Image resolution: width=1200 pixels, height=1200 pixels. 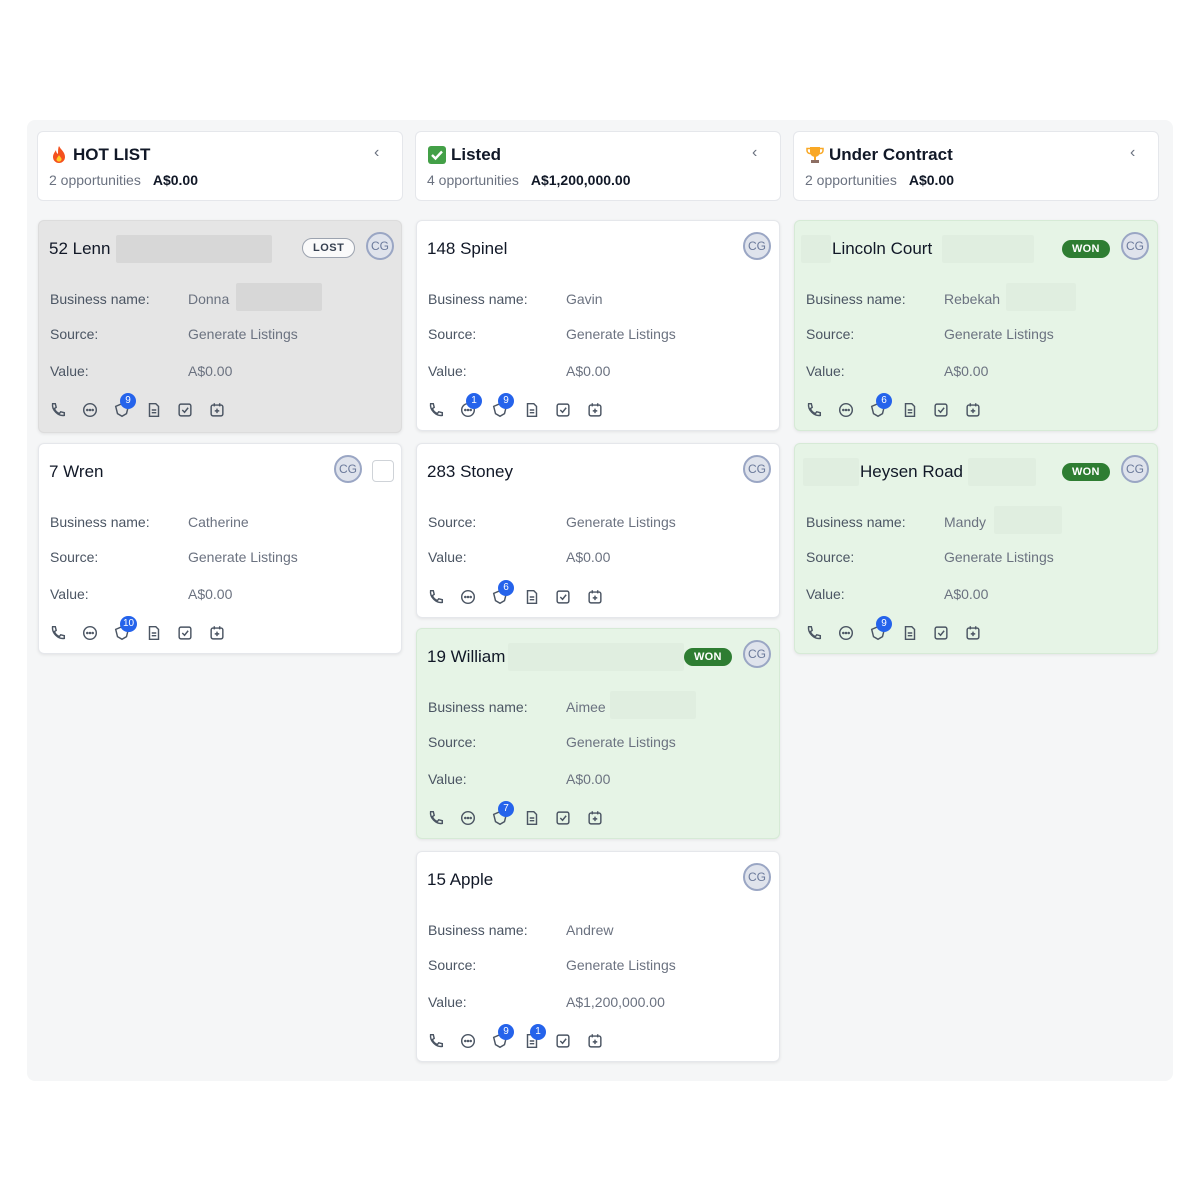 What do you see at coordinates (615, 1002) in the screenshot?
I see `value-amount: A$1,200,000.00` at bounding box center [615, 1002].